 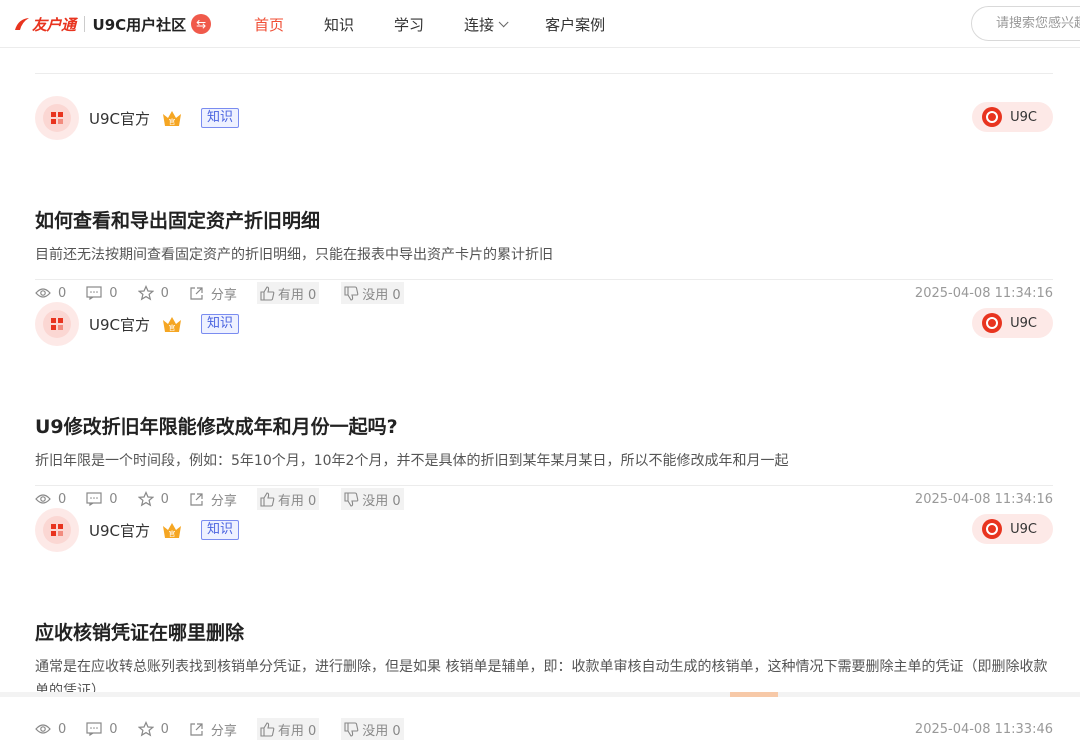 I want to click on nav-item-home: 首页, so click(x=269, y=24).